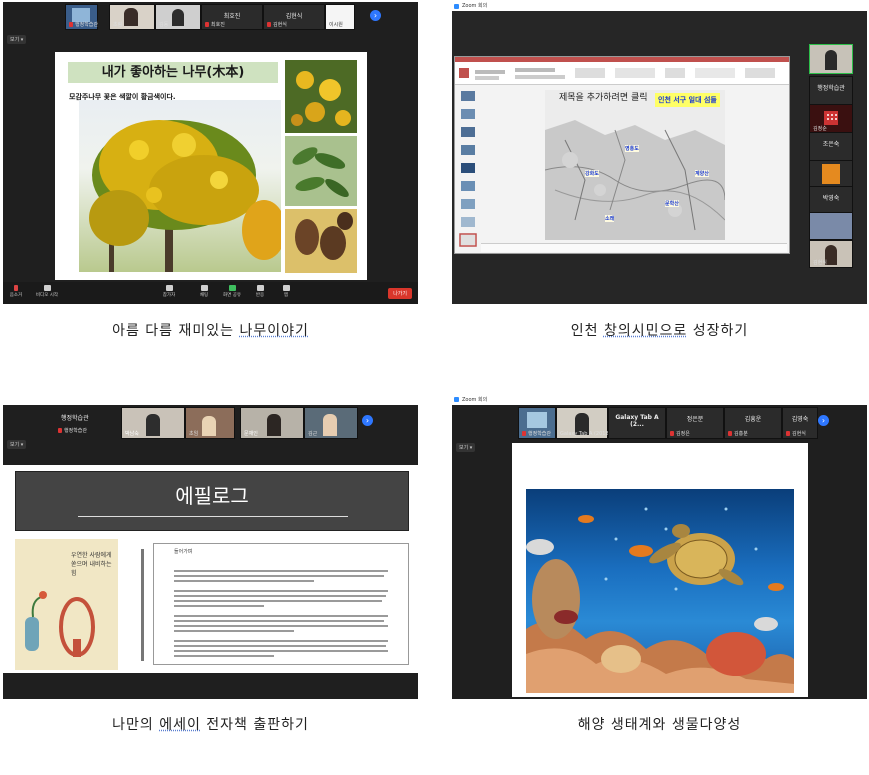 Image resolution: width=869 pixels, height=775 pixels. What do you see at coordinates (718, 331) in the screenshot?
I see `caption-text: 성장하기` at bounding box center [718, 331].